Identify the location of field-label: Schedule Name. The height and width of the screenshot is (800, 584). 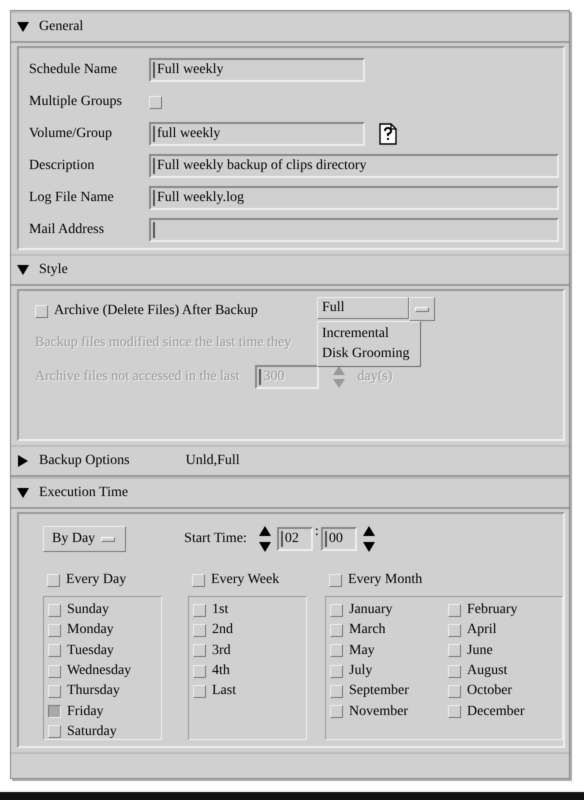
(73, 70).